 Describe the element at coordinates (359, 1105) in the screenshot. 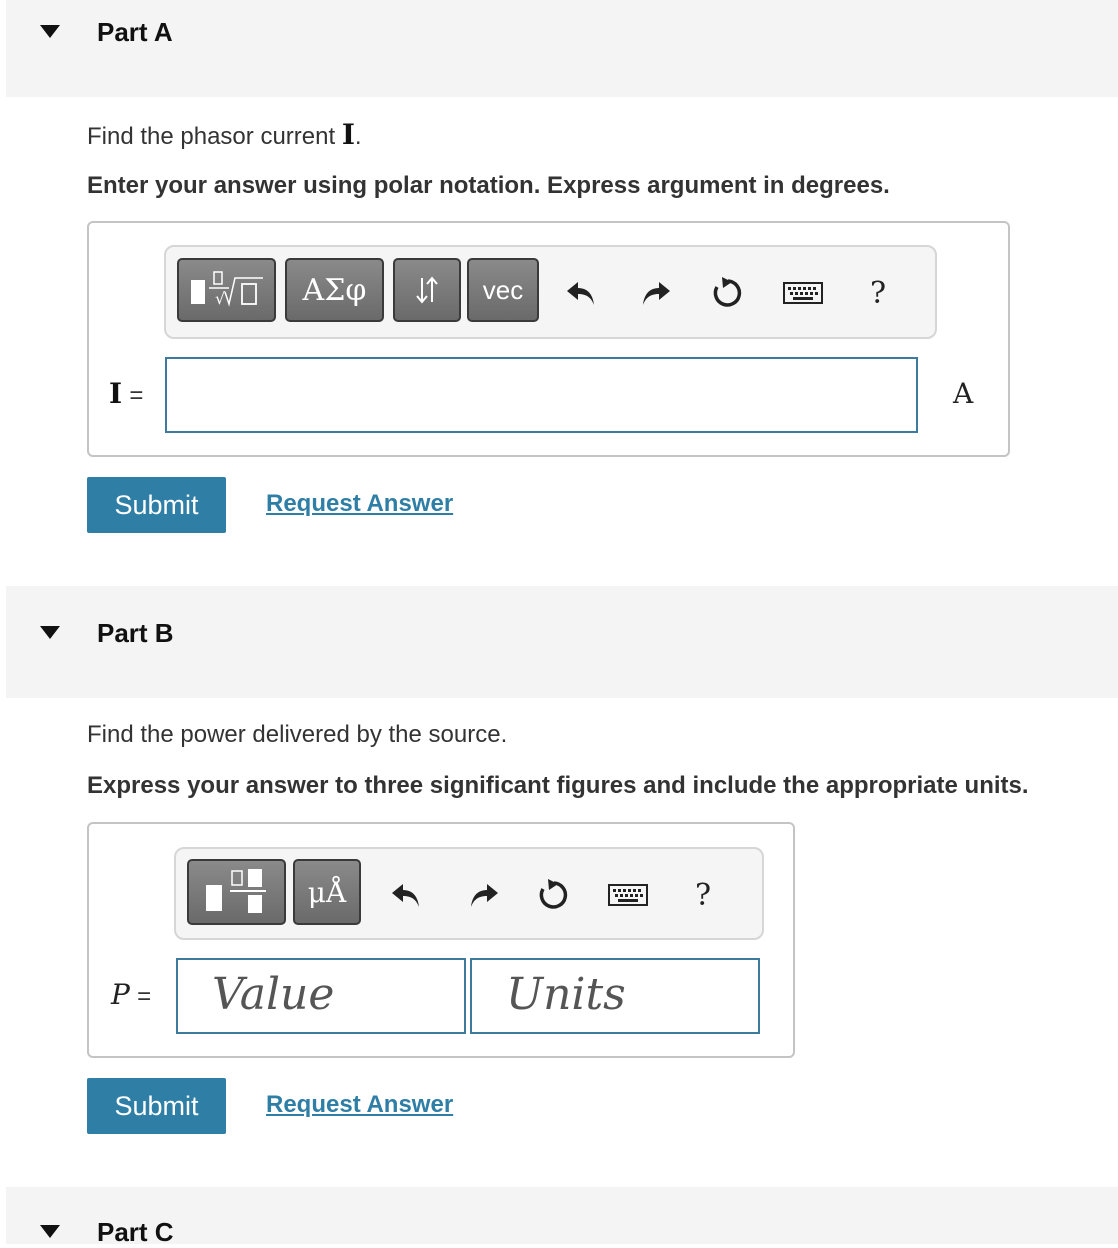

I see `part-b-request-answer-link: Request Answer` at that location.